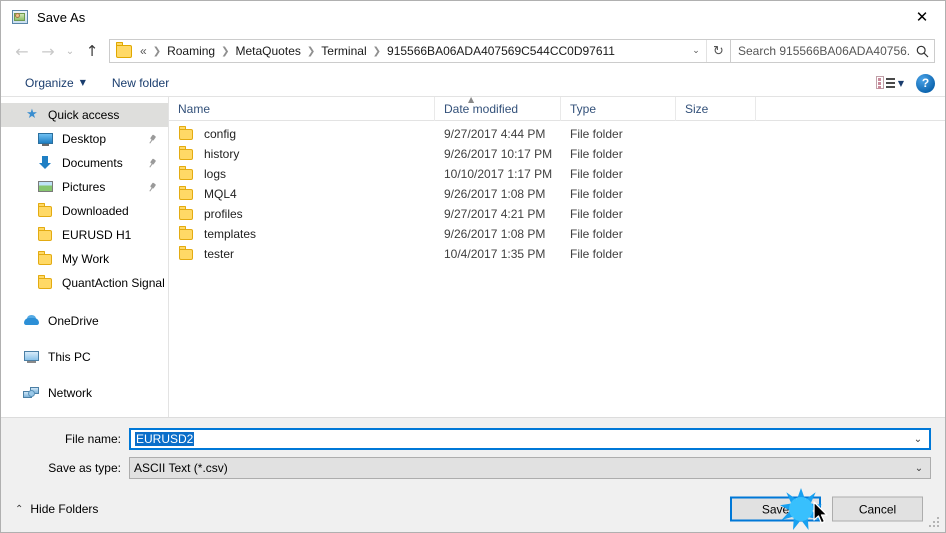  I want to click on file-name-cell: config, so click(302, 134).